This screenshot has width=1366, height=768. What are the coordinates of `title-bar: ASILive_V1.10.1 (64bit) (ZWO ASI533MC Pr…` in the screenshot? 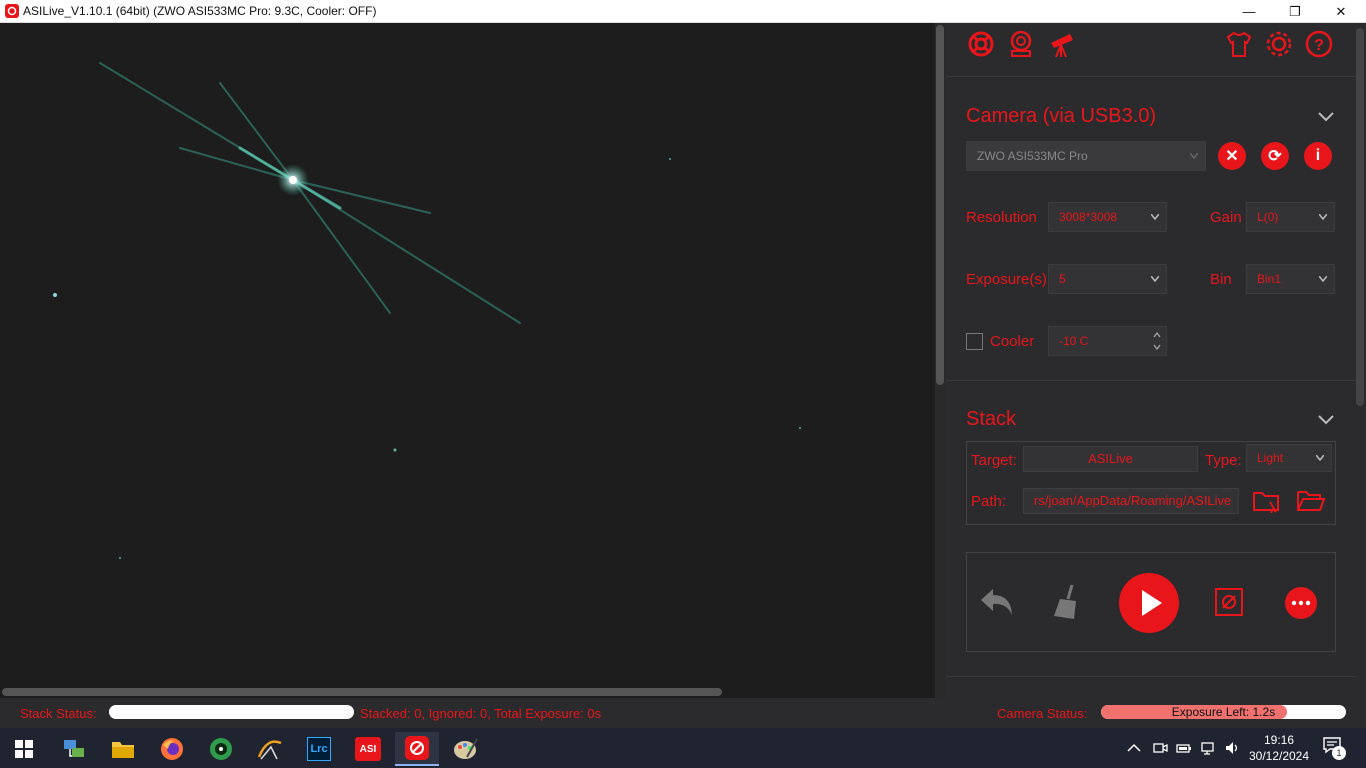 It's located at (683, 11).